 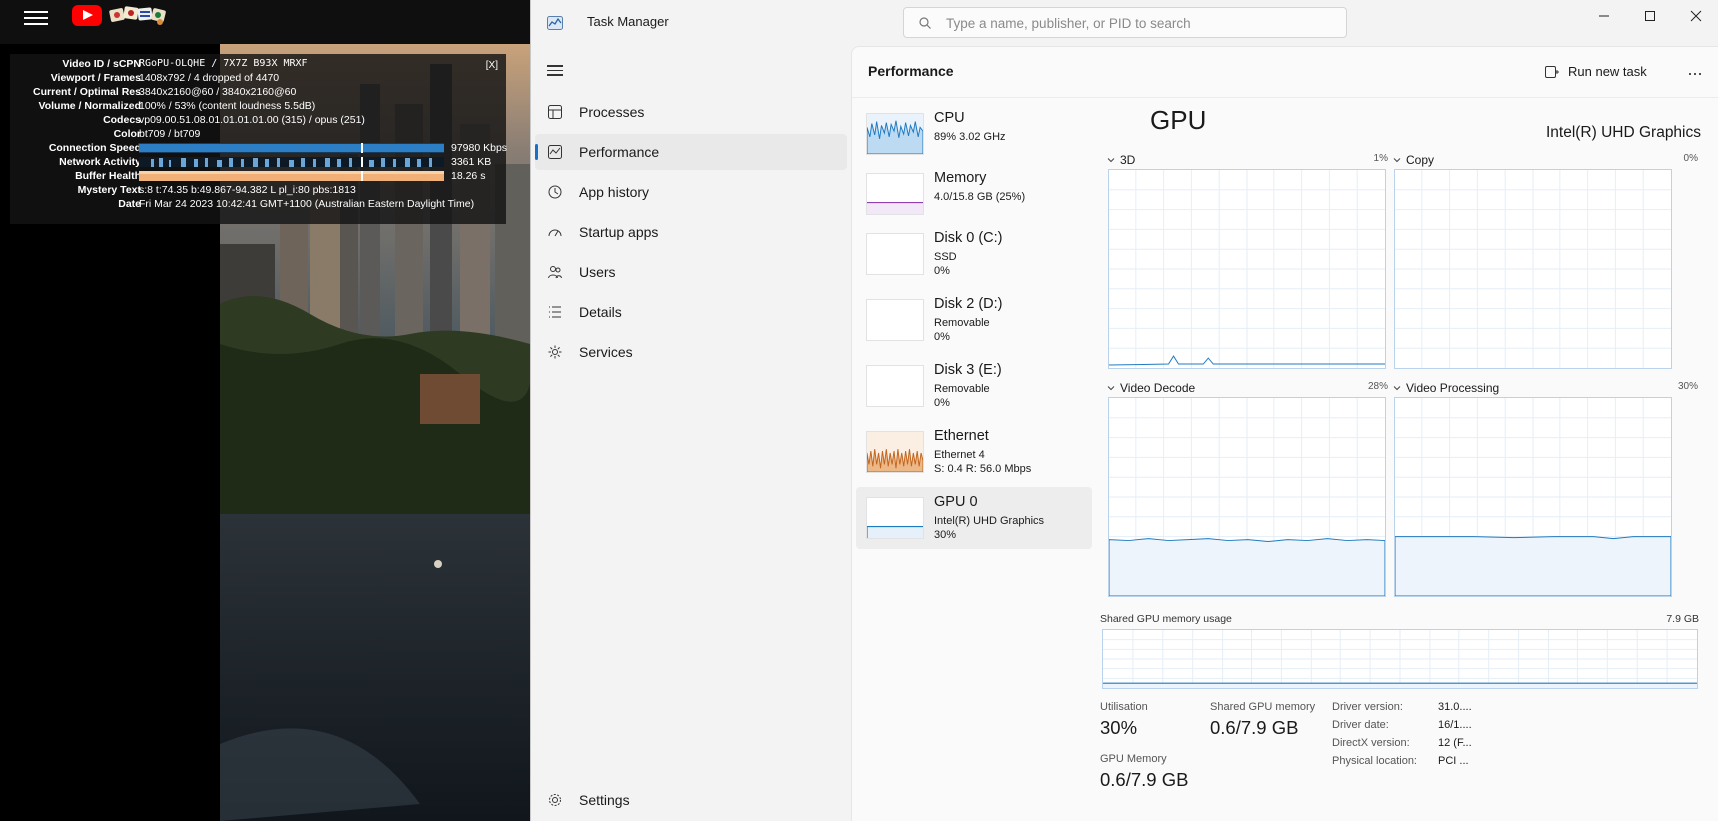 I want to click on nav-item-details: Details, so click(x=691, y=312).